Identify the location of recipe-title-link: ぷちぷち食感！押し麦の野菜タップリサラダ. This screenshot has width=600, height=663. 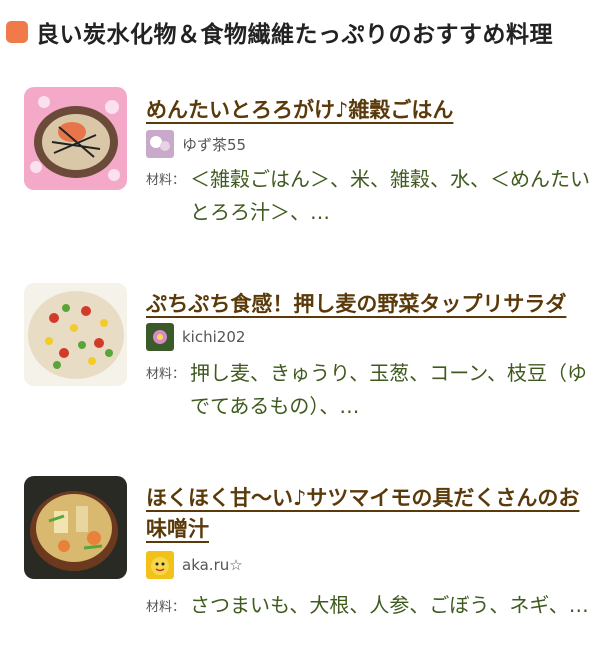
(368, 304).